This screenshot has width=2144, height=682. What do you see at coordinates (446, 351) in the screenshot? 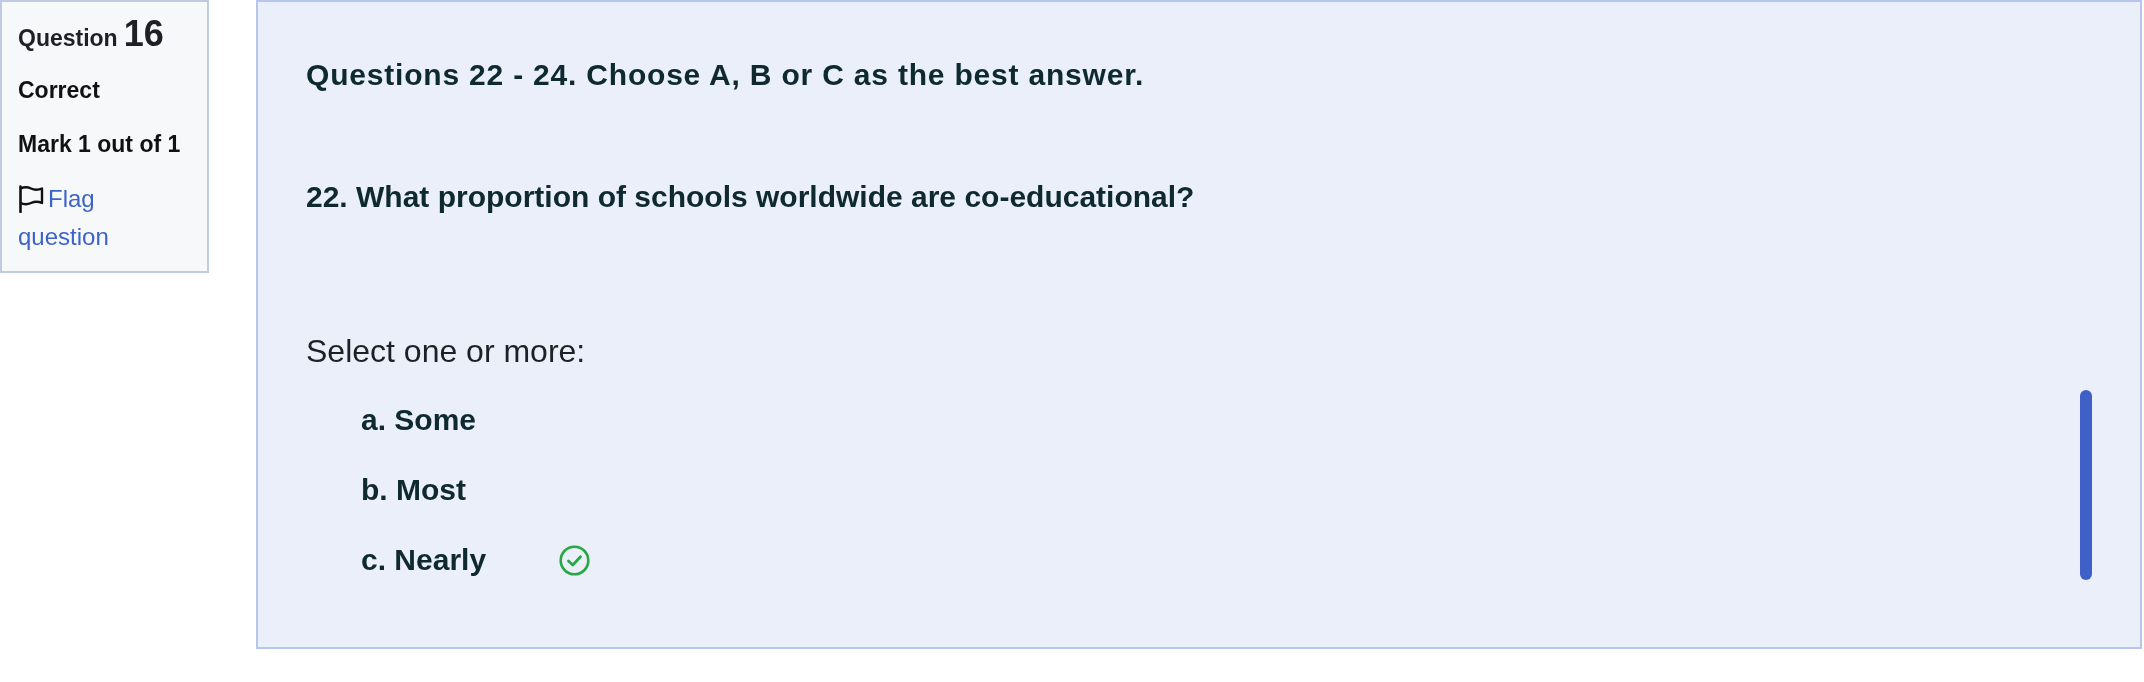
I see `answer-hint: Select one or more:` at bounding box center [446, 351].